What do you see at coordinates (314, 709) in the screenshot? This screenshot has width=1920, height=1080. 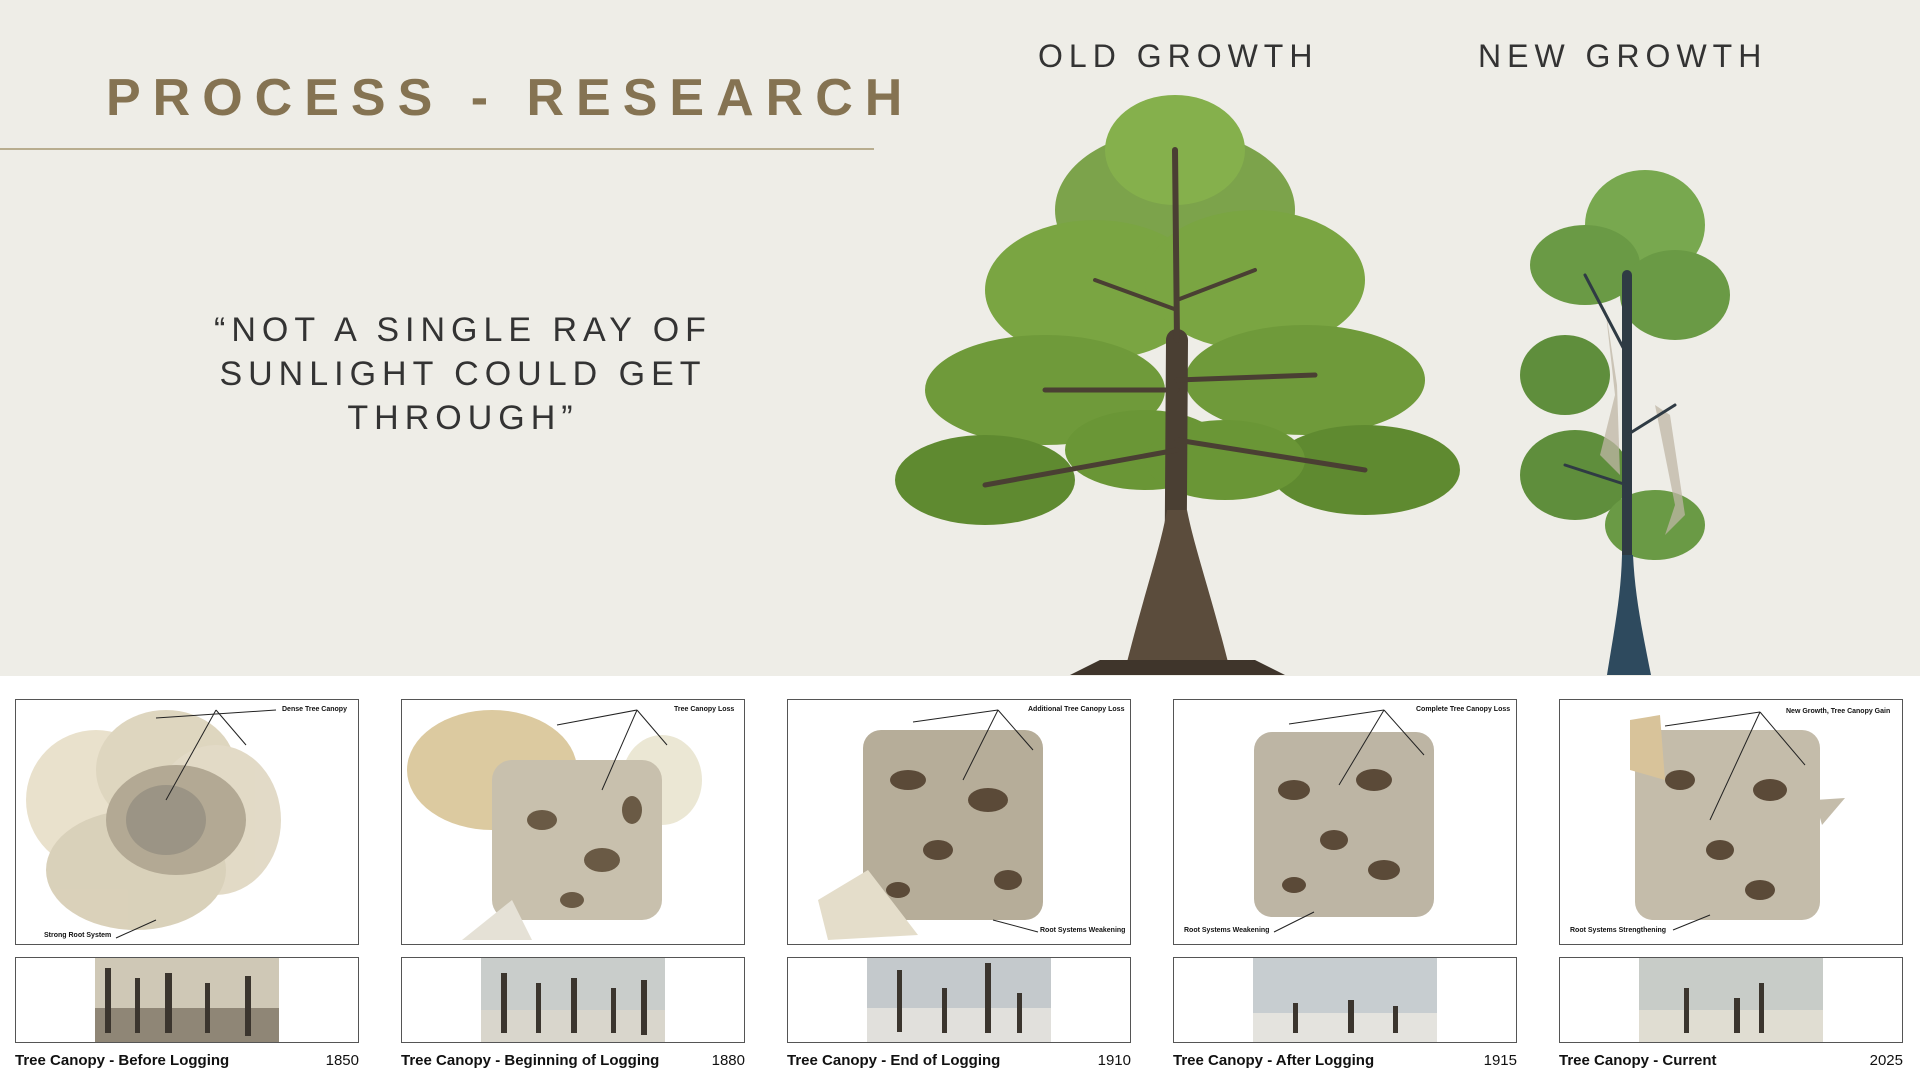 I see `panel-top-note: Dense Tree Canopy` at bounding box center [314, 709].